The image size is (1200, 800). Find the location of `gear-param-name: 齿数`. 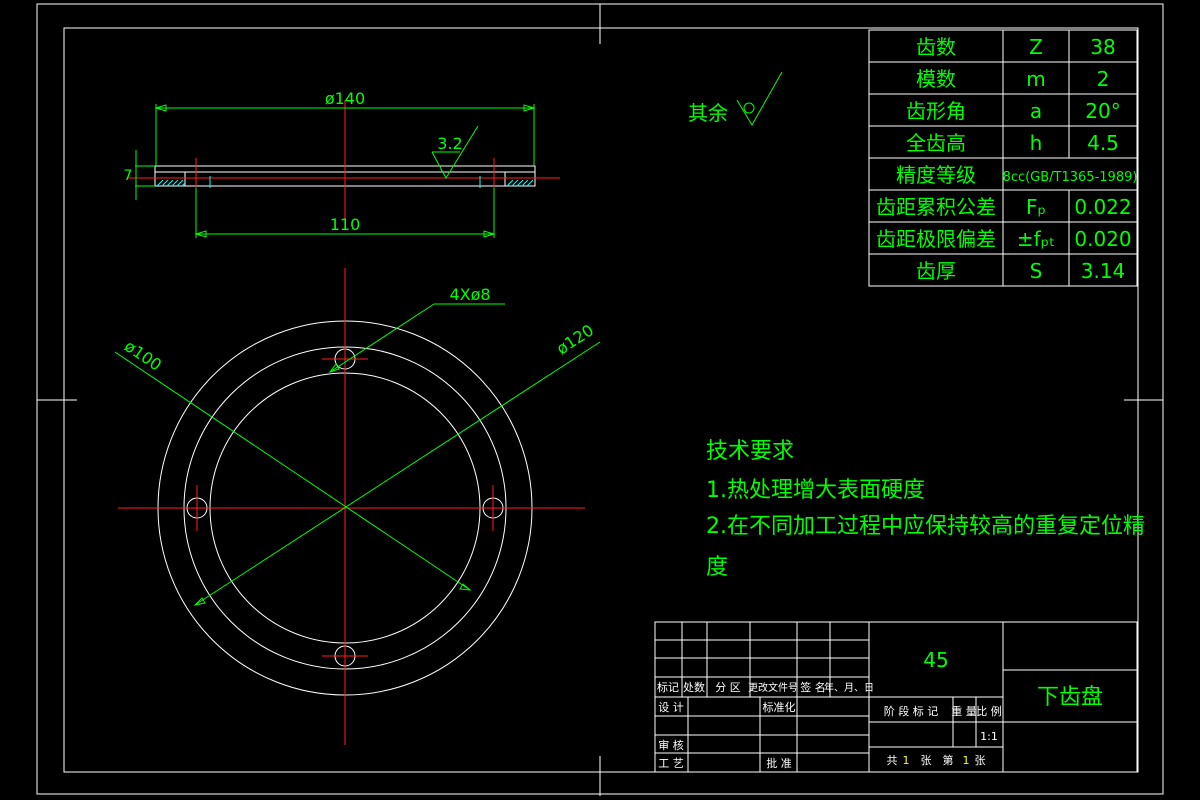

gear-param-name: 齿数 is located at coordinates (936, 47).